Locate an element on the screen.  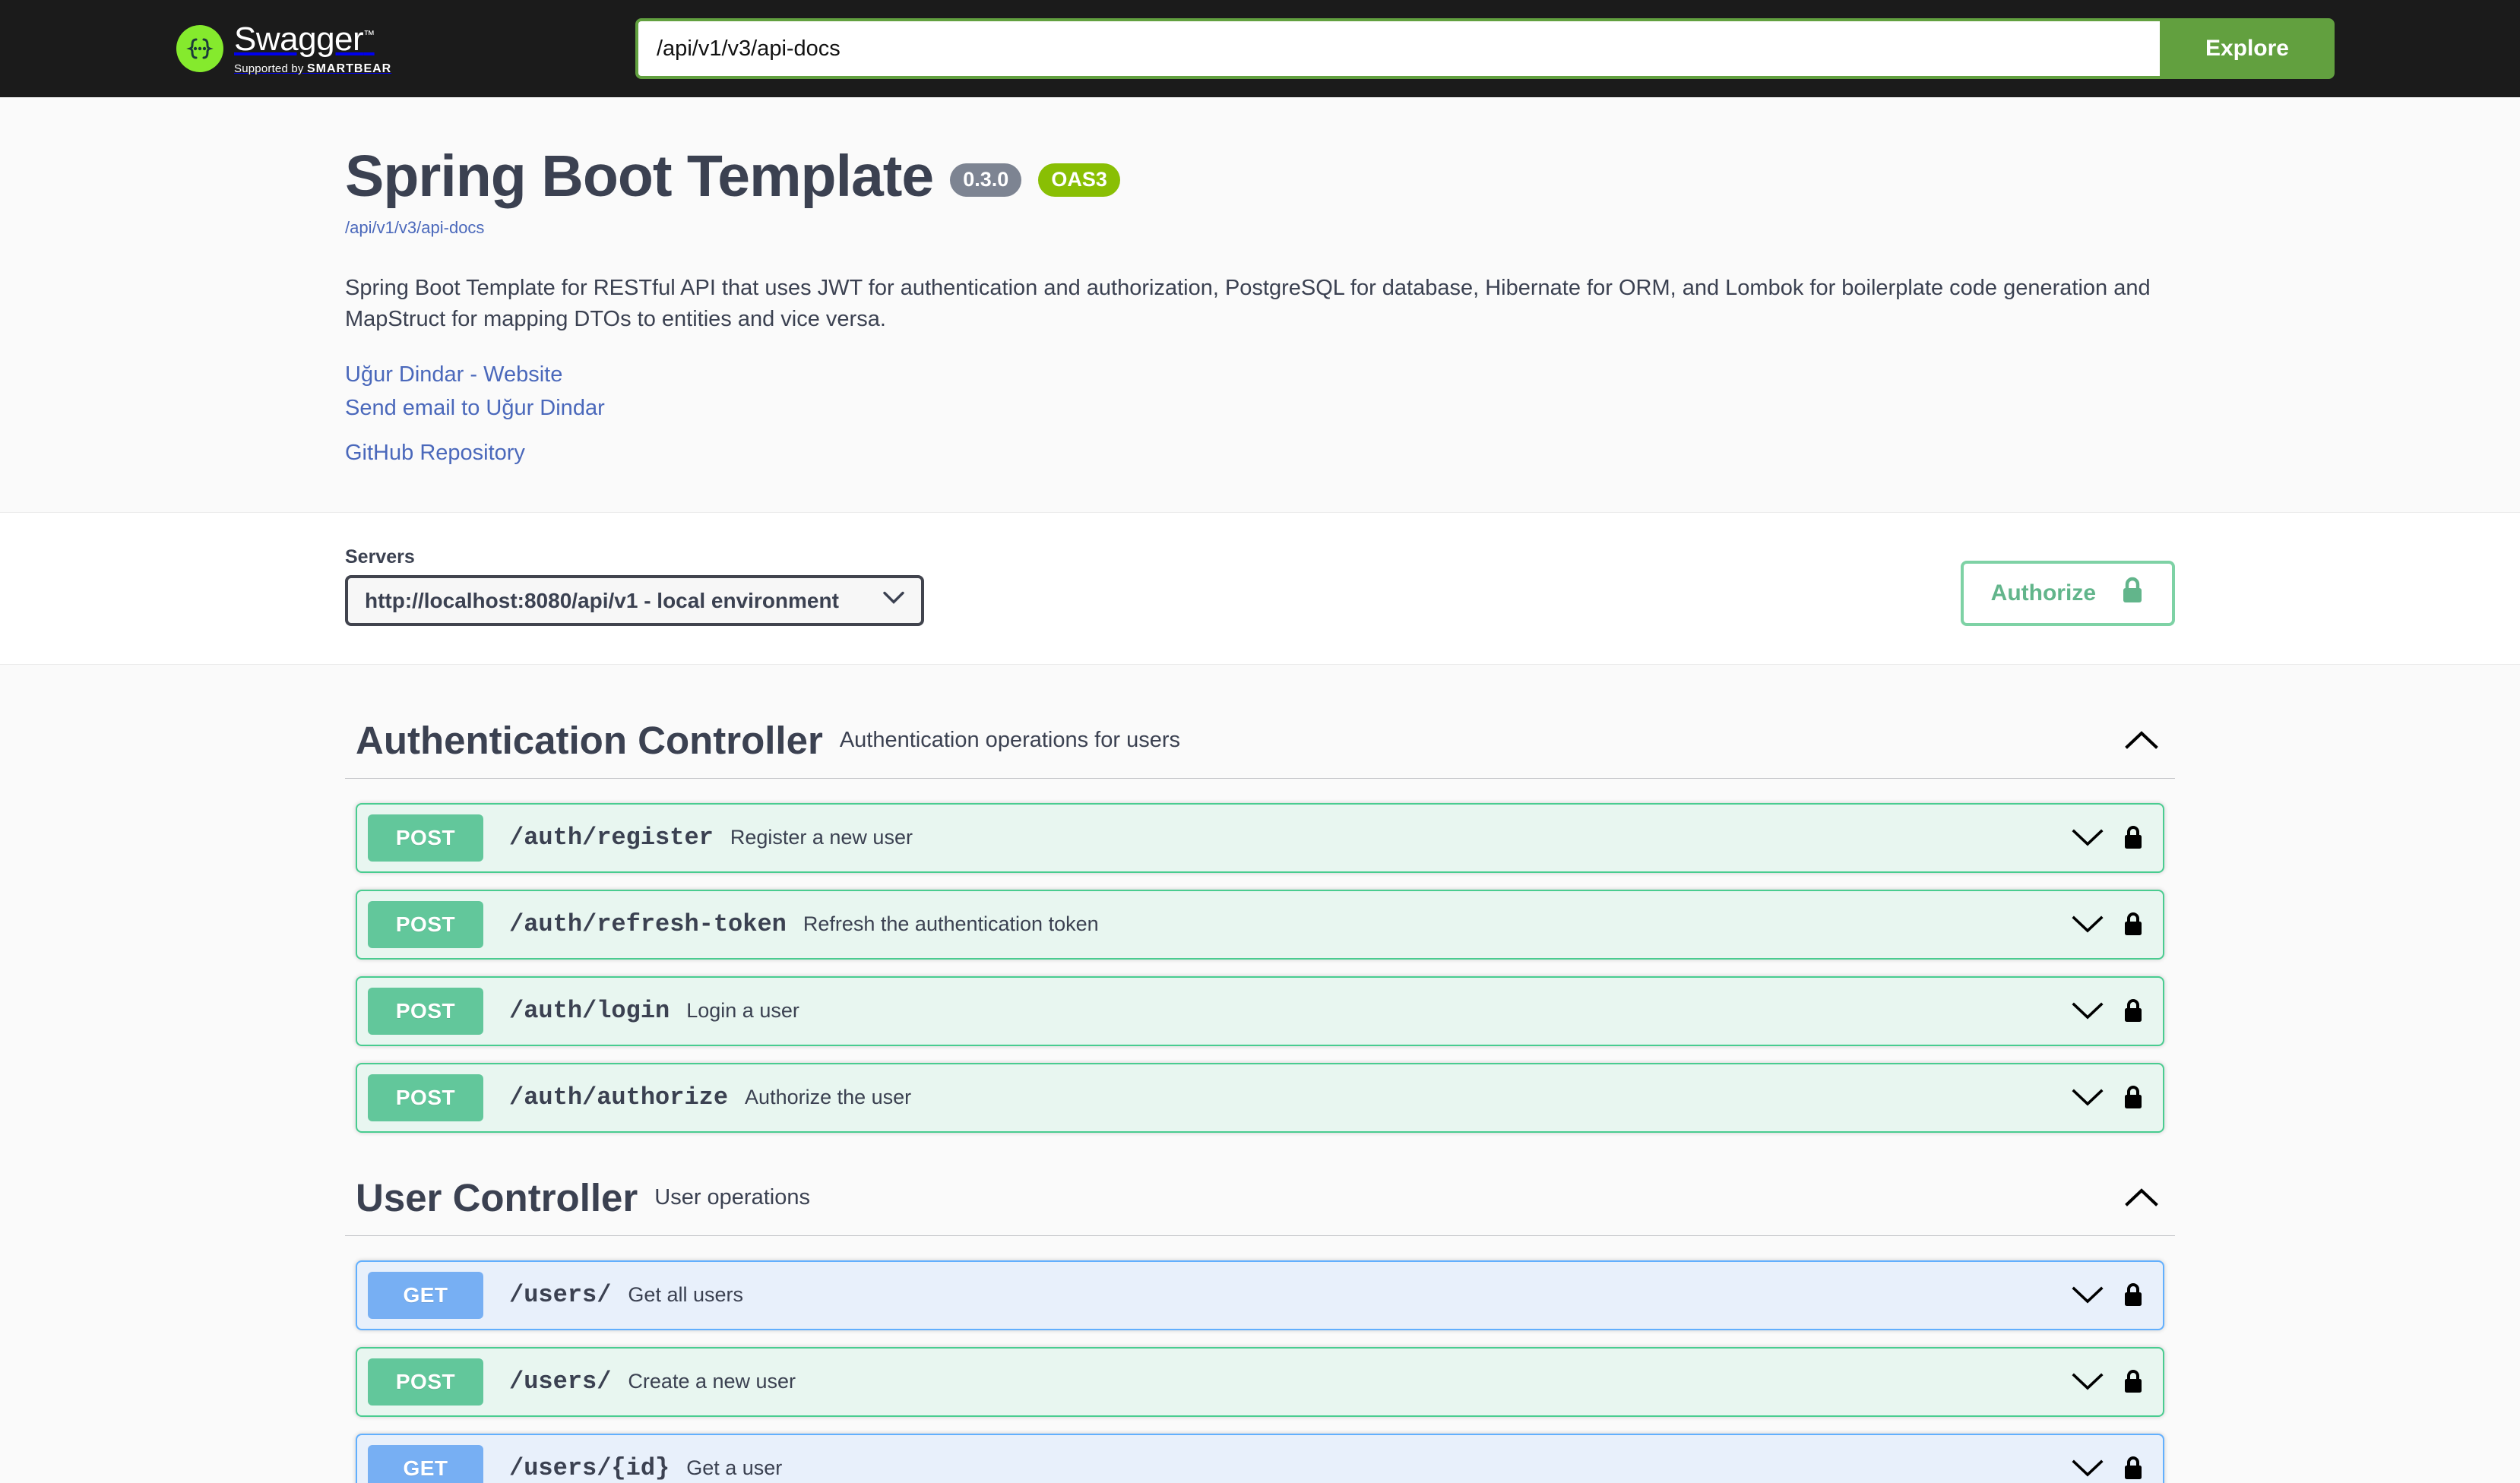
operation-row: GET/users/{id} Get a user is located at coordinates (1260, 1458).